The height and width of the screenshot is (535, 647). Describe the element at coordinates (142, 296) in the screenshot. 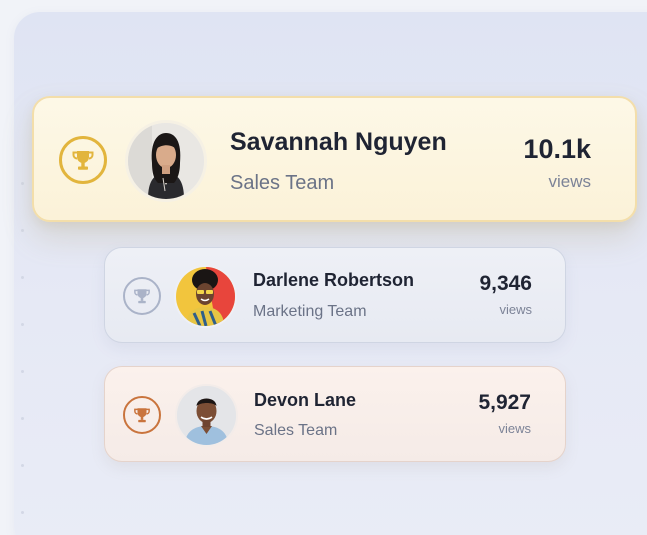

I see `trophy-silver-icon` at that location.